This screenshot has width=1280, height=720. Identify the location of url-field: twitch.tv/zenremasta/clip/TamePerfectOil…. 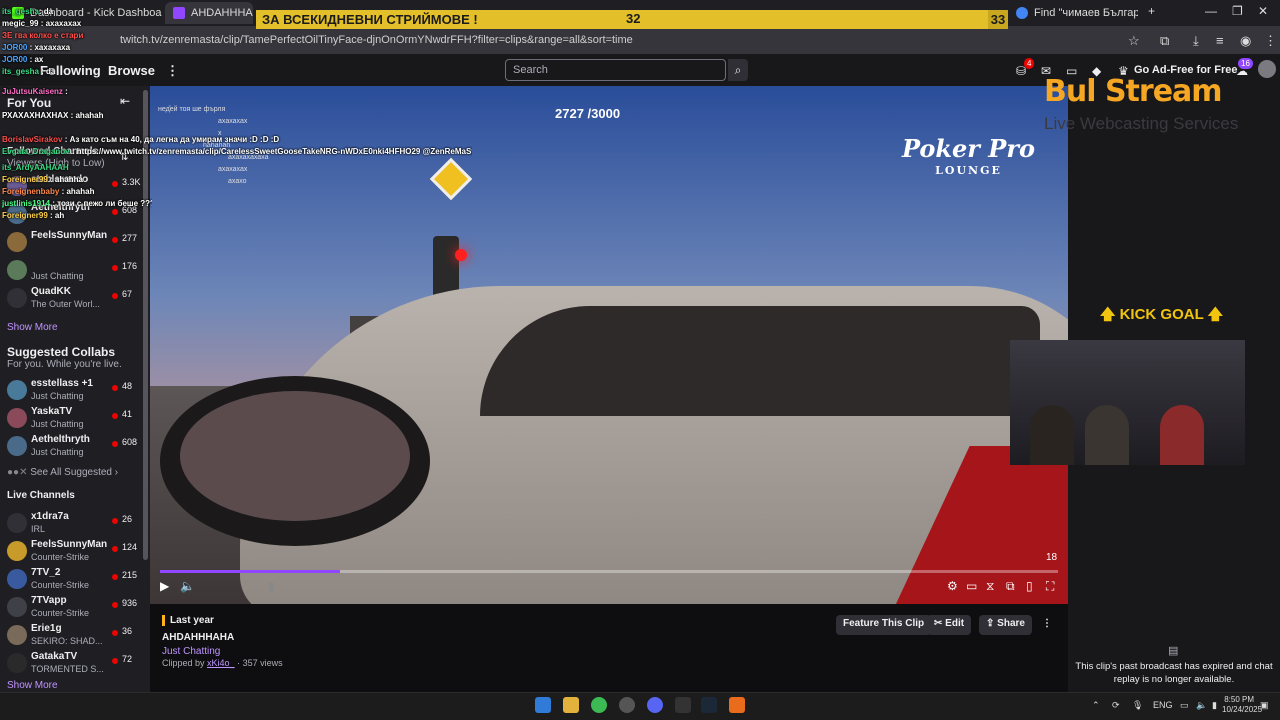
(376, 40).